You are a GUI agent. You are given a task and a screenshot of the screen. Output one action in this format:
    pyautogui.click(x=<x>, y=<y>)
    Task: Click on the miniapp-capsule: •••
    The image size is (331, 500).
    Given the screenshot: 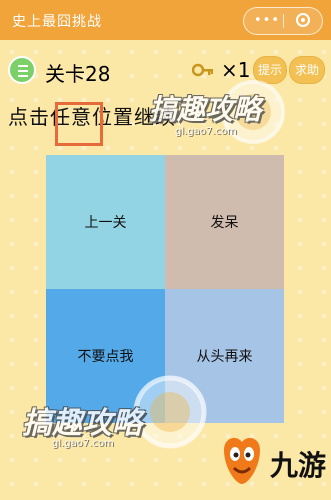 What is the action you would take?
    pyautogui.click(x=283, y=21)
    